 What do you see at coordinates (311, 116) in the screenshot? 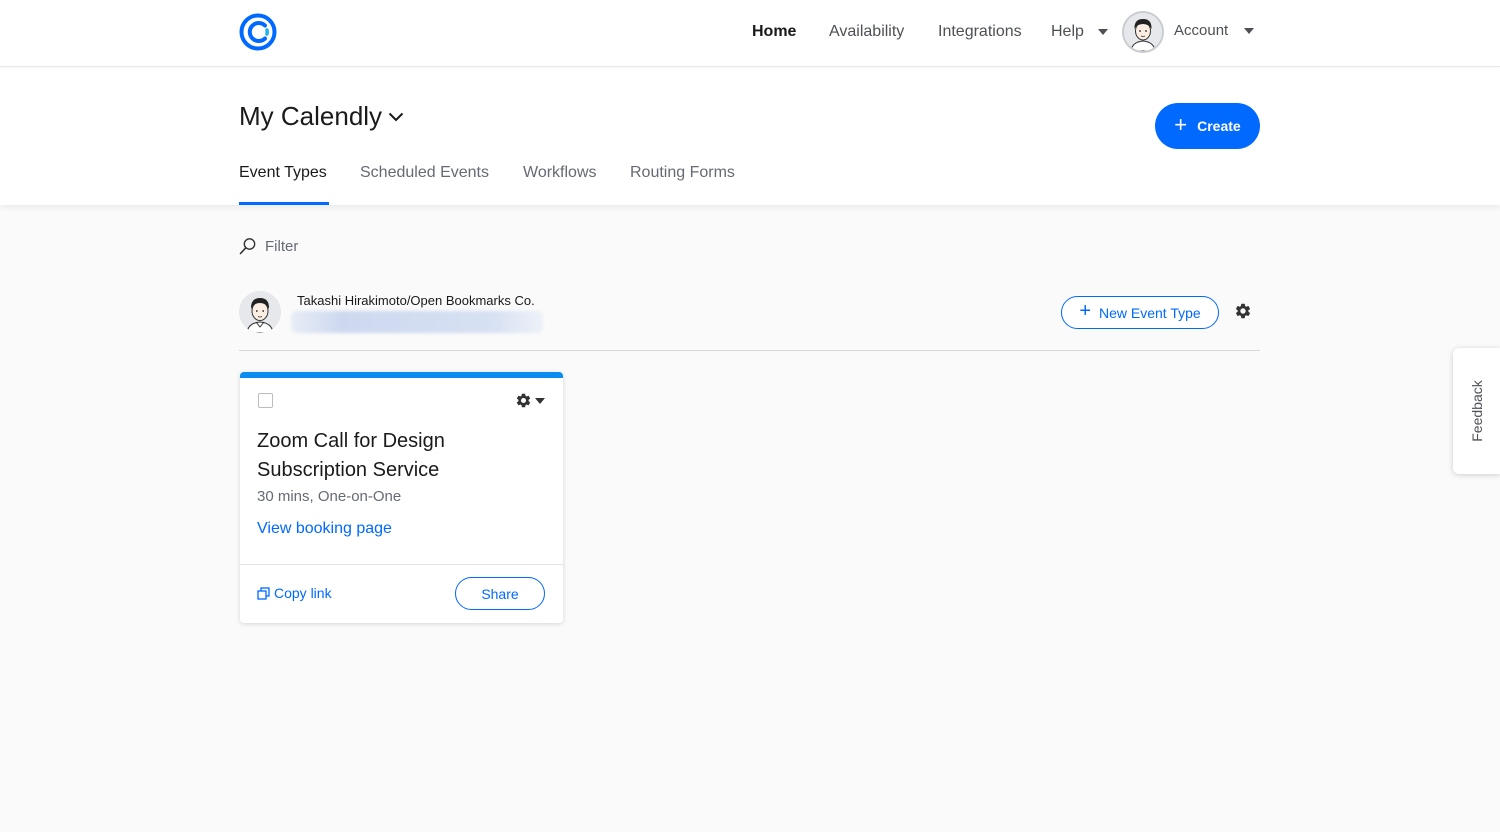
I see `page-title-label: My Calendly` at bounding box center [311, 116].